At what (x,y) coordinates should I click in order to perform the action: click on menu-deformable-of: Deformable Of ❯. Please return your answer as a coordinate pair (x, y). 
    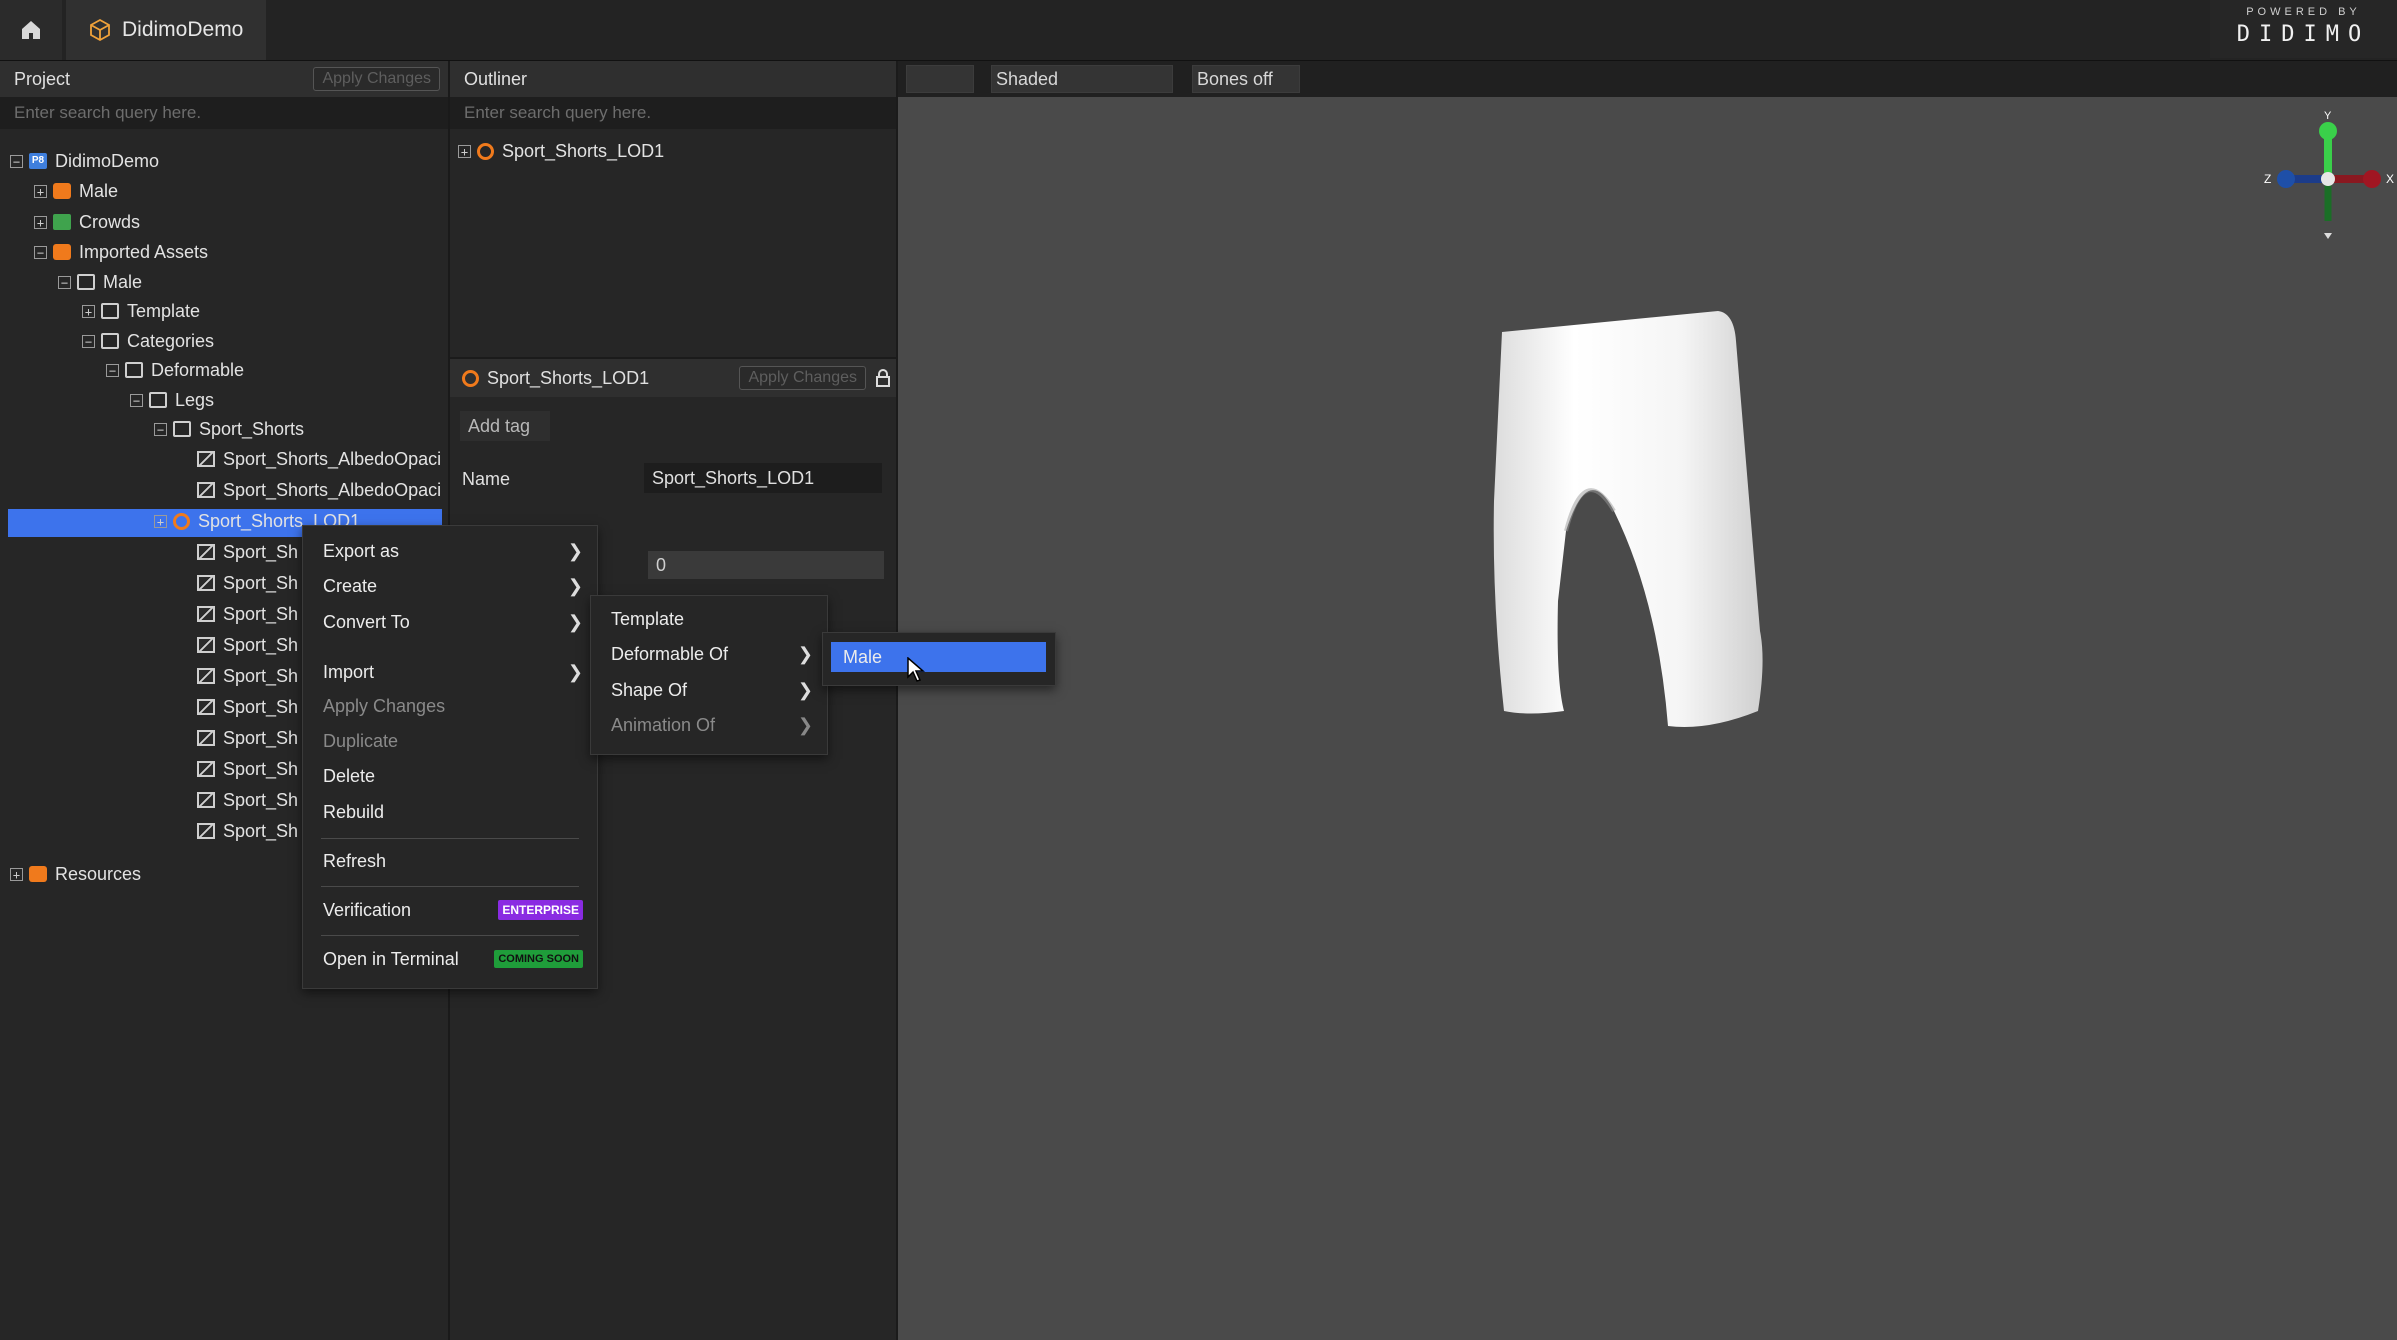
    Looking at the image, I should click on (709, 654).